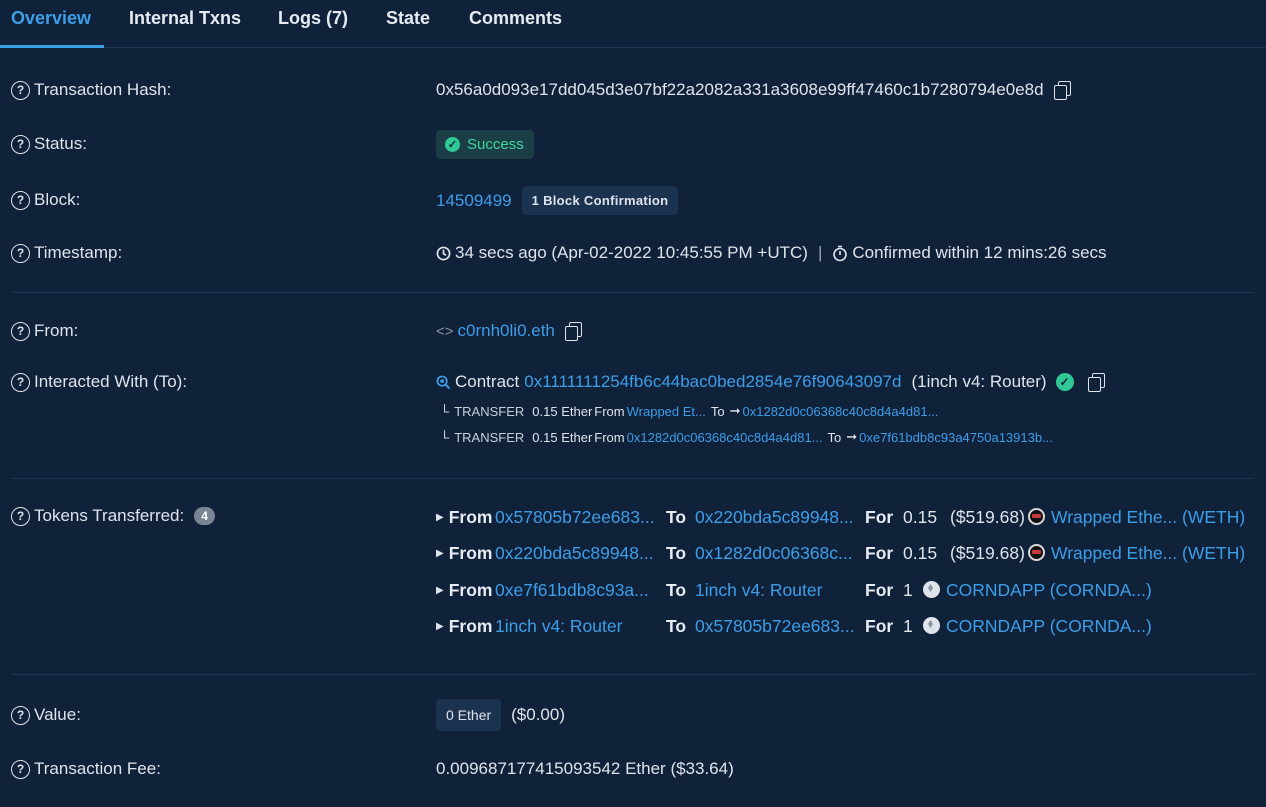 This screenshot has height=807, width=1266. I want to click on section-divider, so click(633, 292).